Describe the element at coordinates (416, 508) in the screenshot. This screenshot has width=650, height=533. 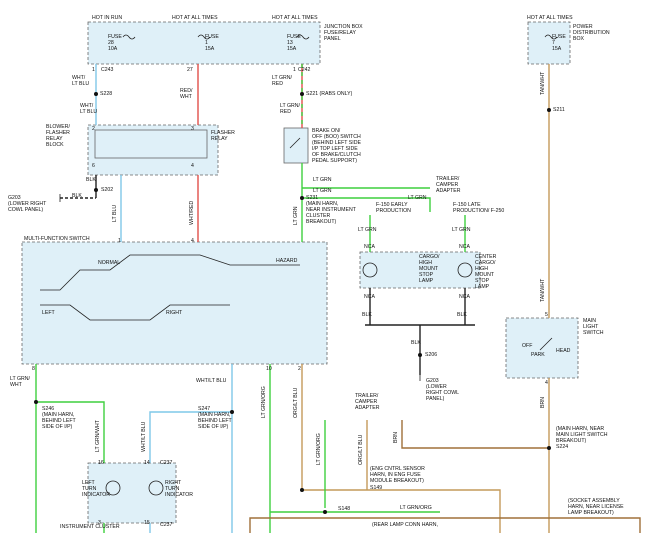
I see `wire-ltgrn-org-h-label: LT GRN/ORG` at that location.